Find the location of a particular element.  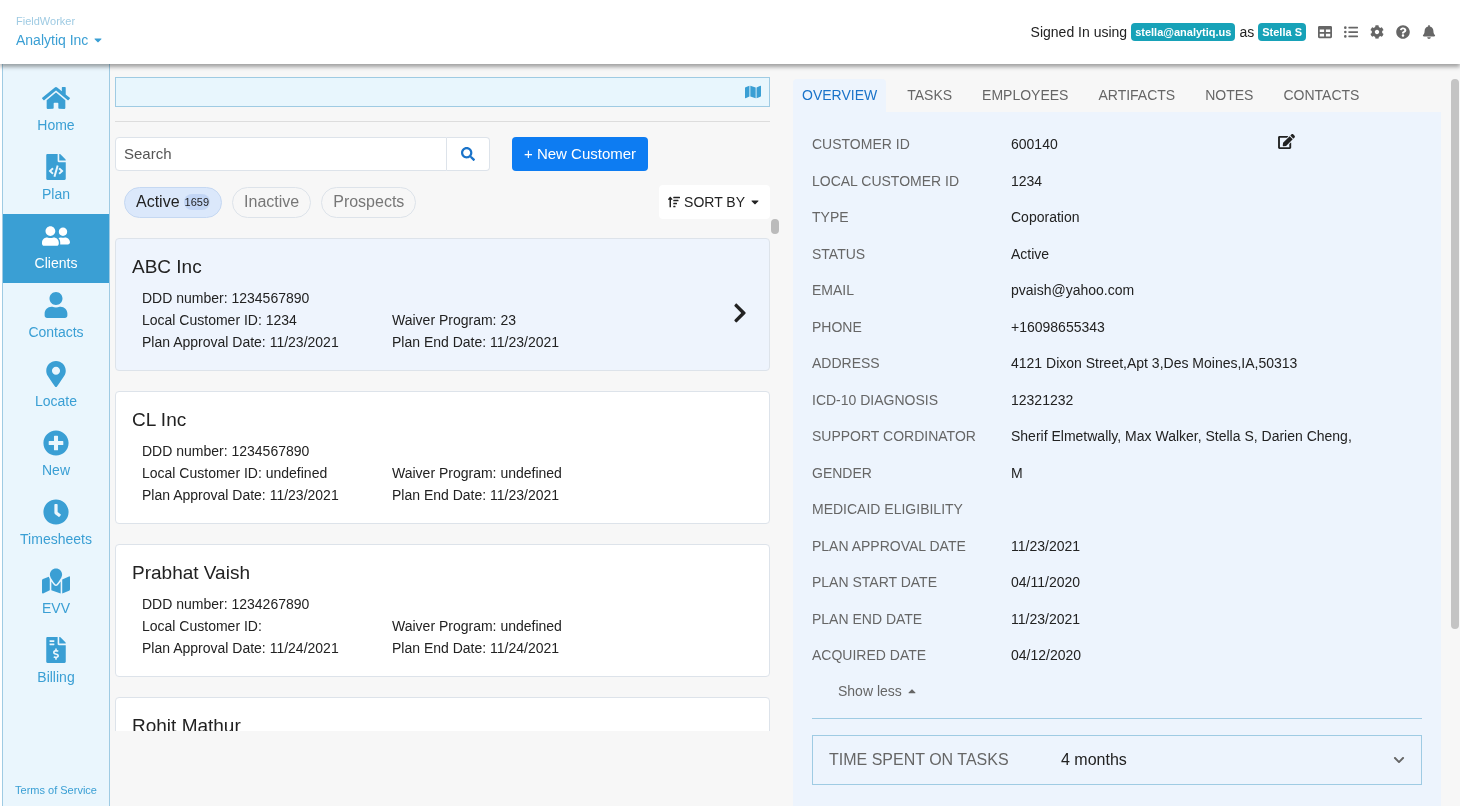

search-button is located at coordinates (468, 154).